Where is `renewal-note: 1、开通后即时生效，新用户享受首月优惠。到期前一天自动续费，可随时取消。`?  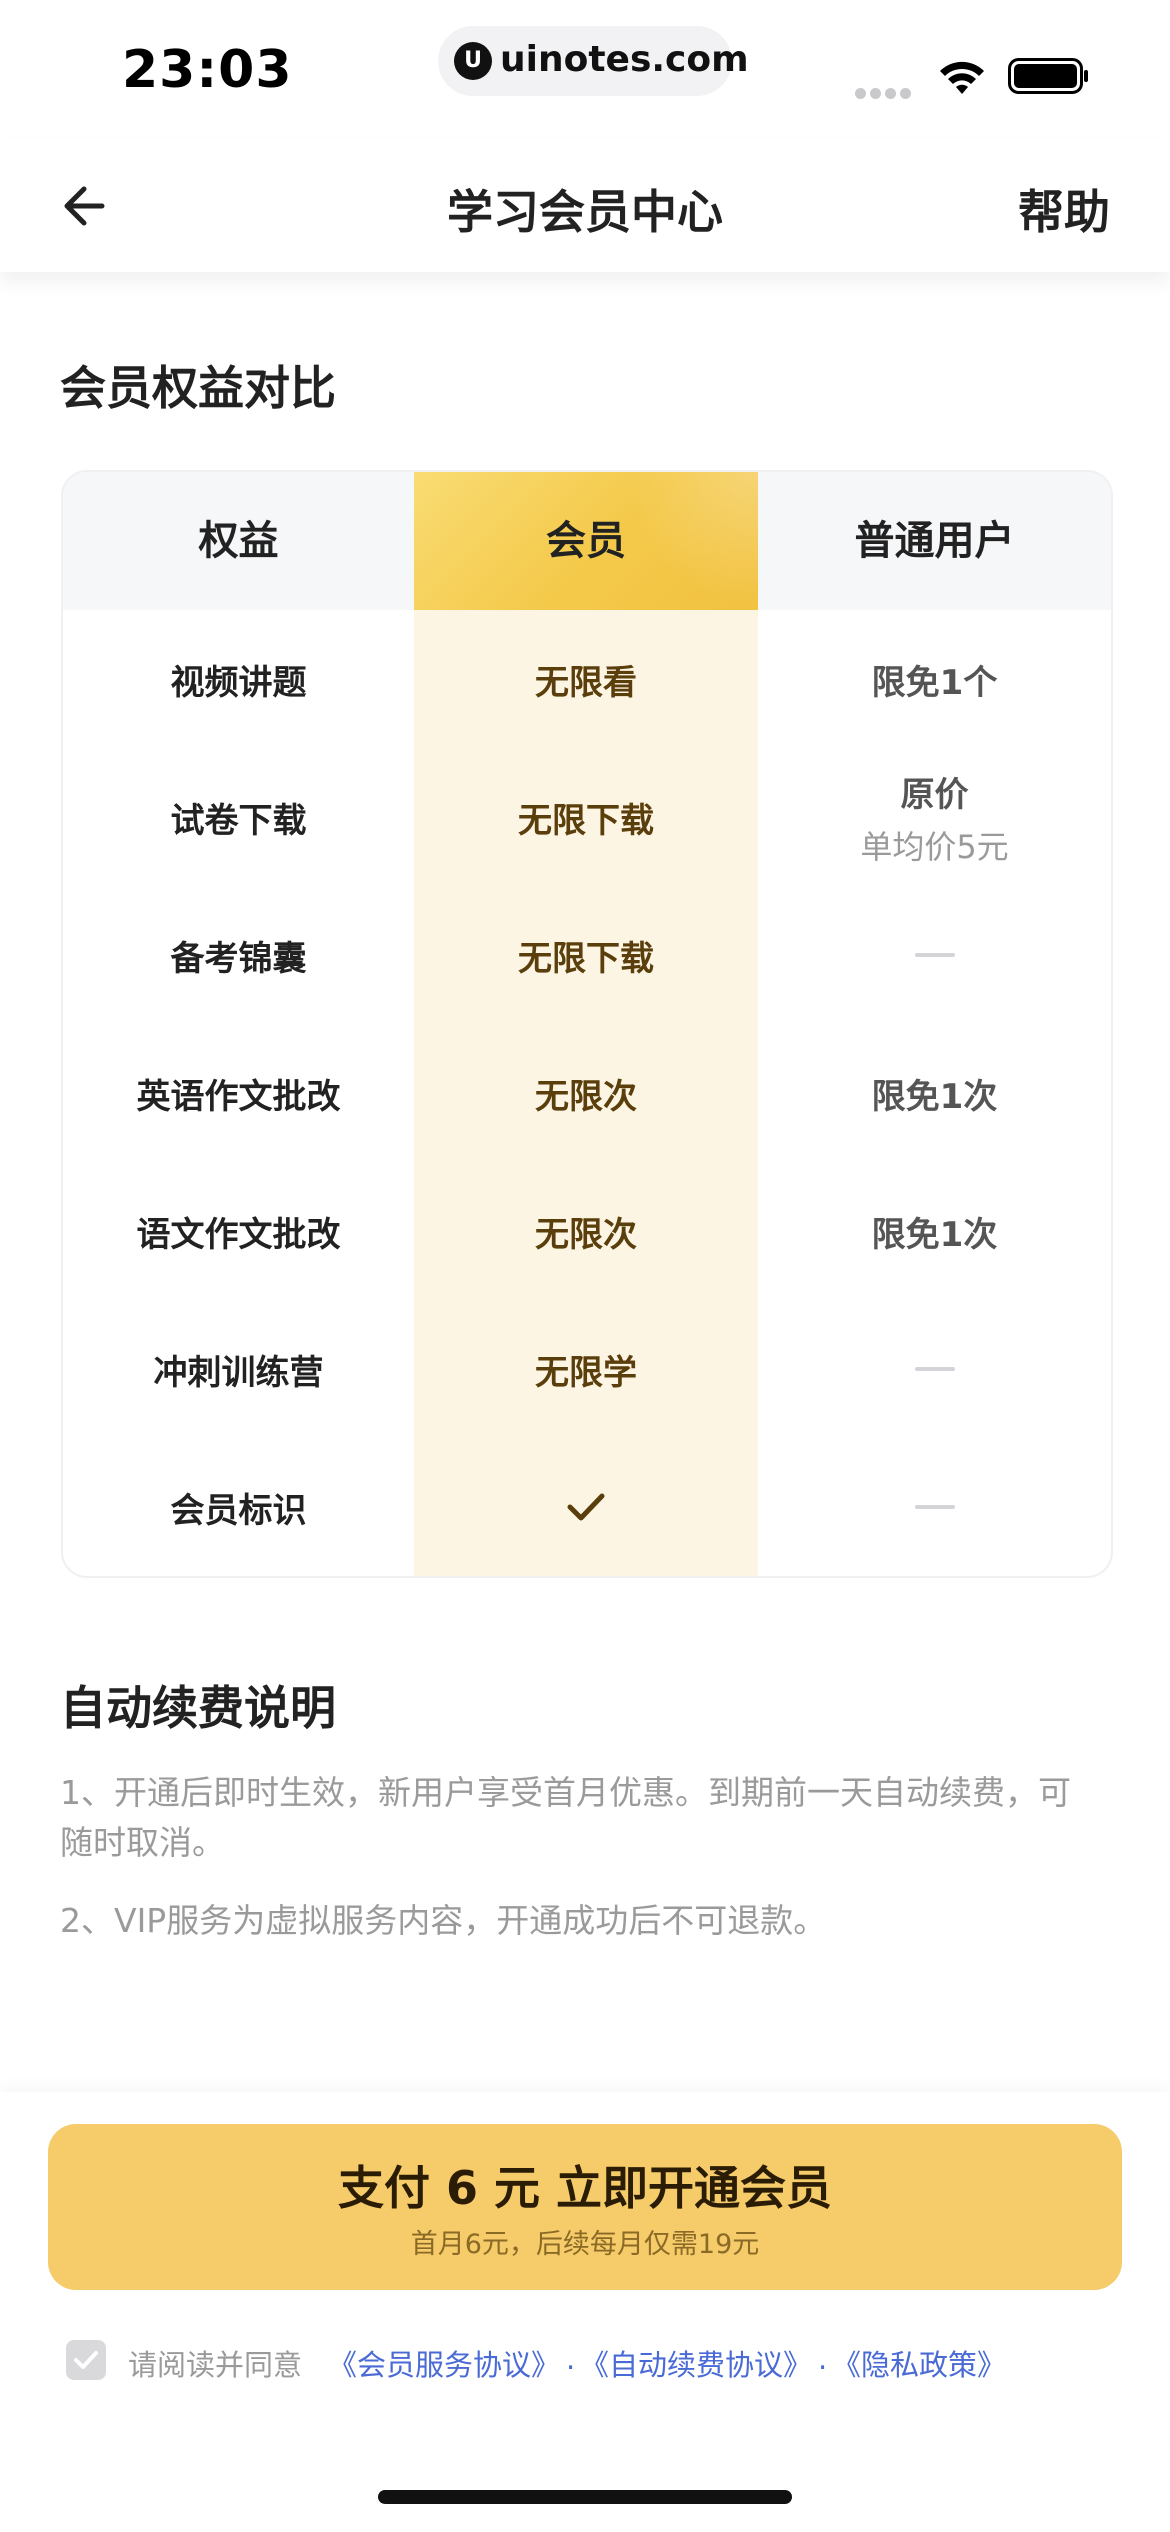 renewal-note: 1、开通后即时生效，新用户享受首月优惠。到期前一天自动续费，可随时取消。 is located at coordinates (565, 1817).